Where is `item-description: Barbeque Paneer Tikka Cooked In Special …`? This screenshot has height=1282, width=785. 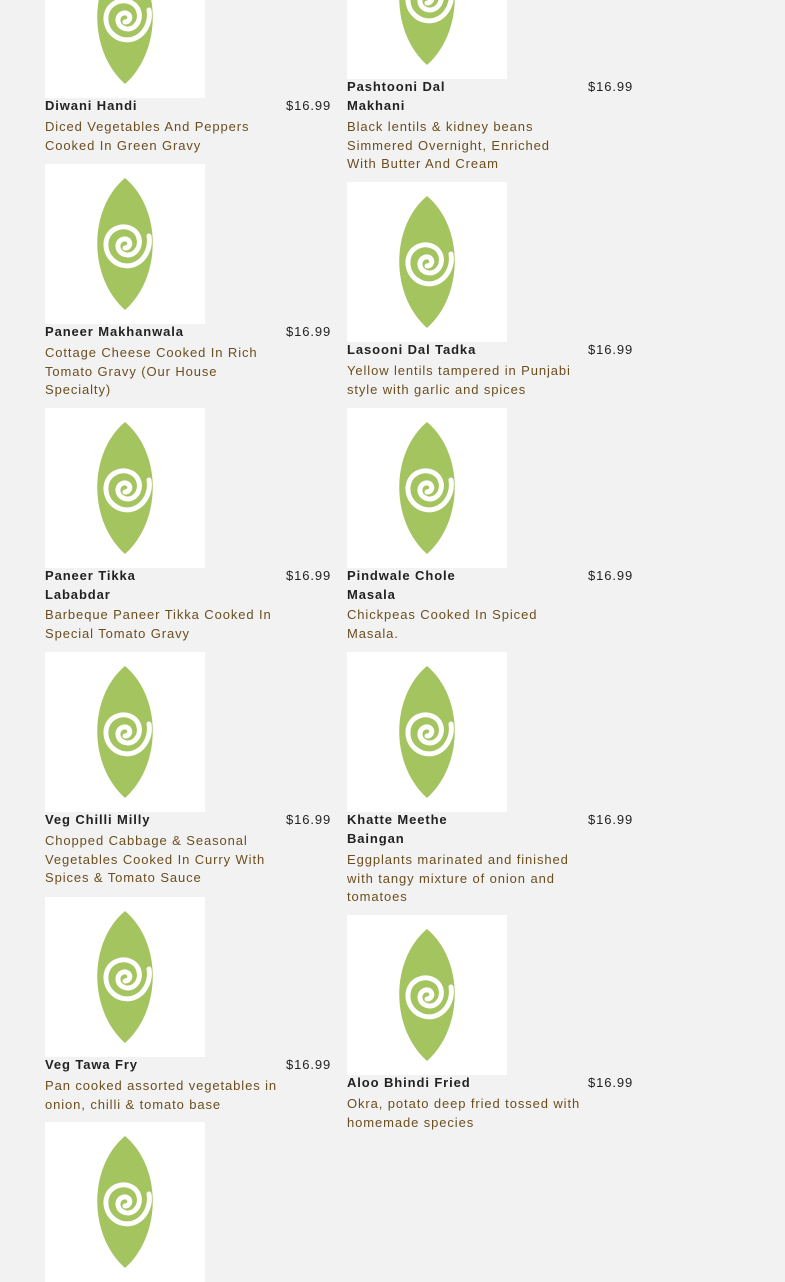 item-description: Barbeque Paneer Tikka Cooked In Special … is located at coordinates (158, 624).